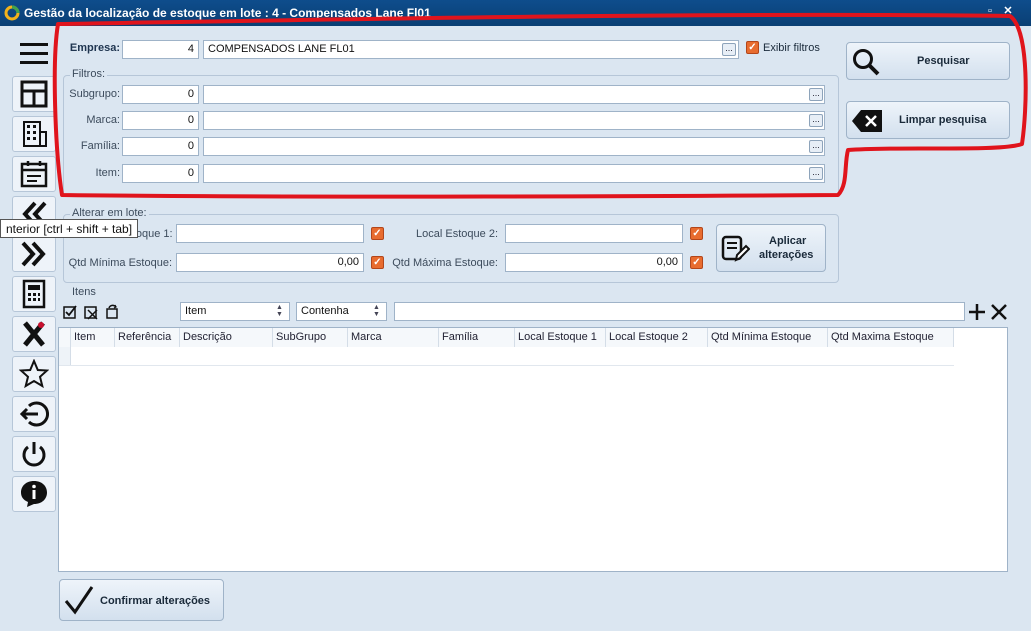 This screenshot has height=631, width=1031. I want to click on filter-field-value: Item, so click(196, 311).